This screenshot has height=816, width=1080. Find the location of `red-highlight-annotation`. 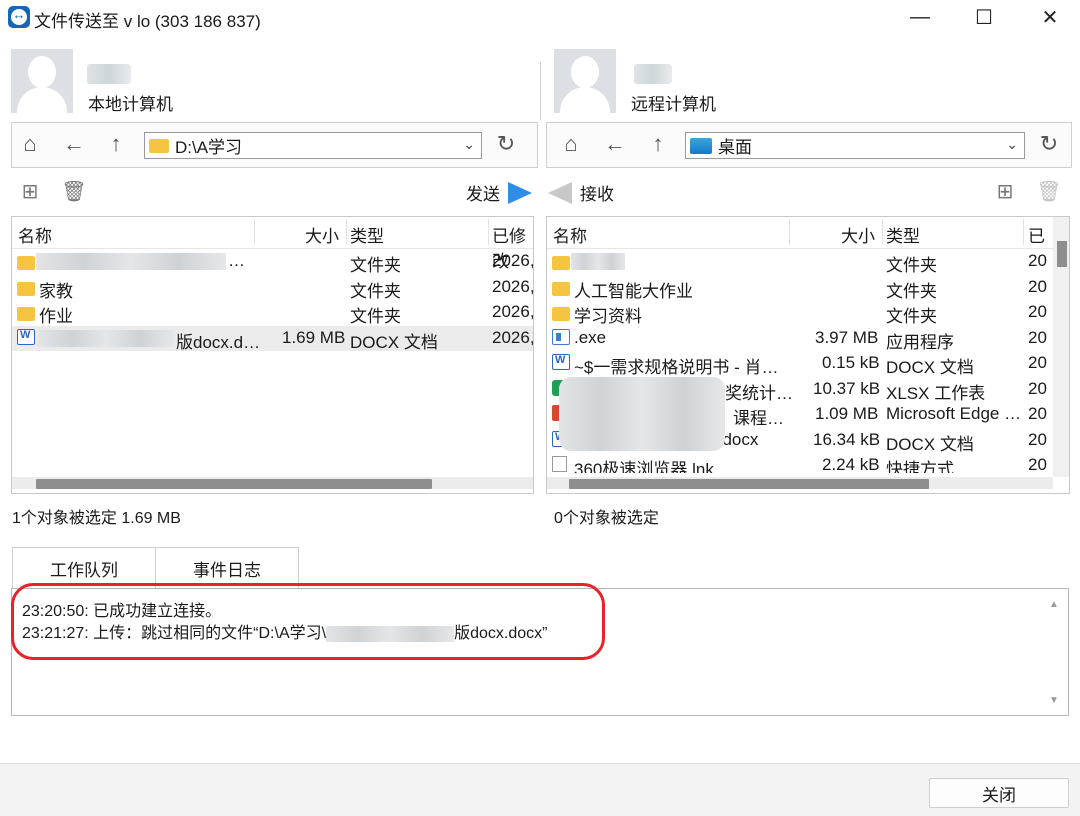

red-highlight-annotation is located at coordinates (308, 621).